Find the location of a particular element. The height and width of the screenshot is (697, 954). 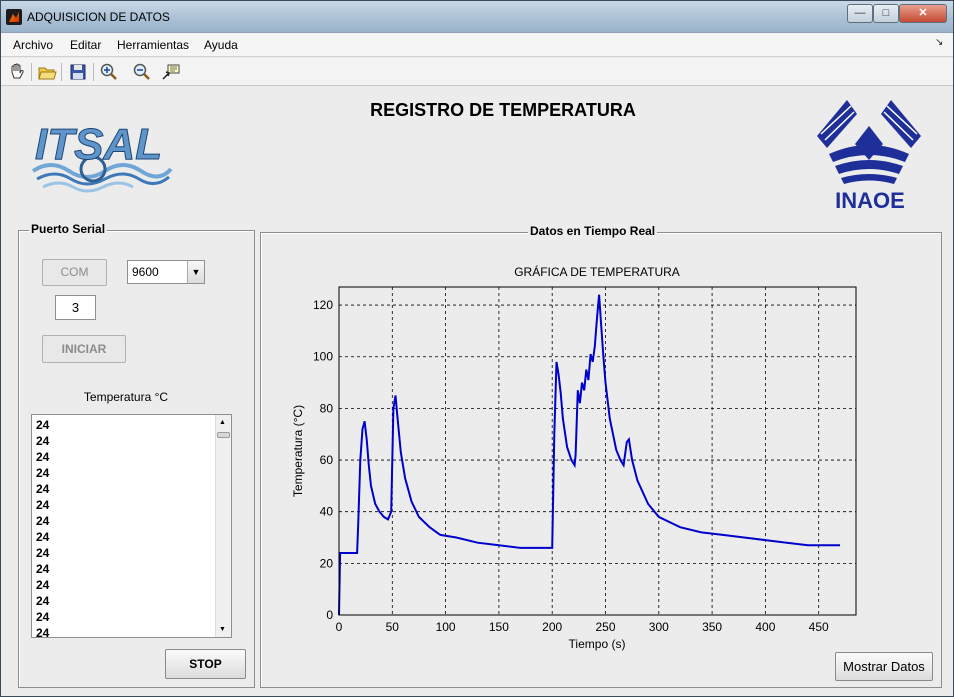

start-button: INICIAR is located at coordinates (84, 349).